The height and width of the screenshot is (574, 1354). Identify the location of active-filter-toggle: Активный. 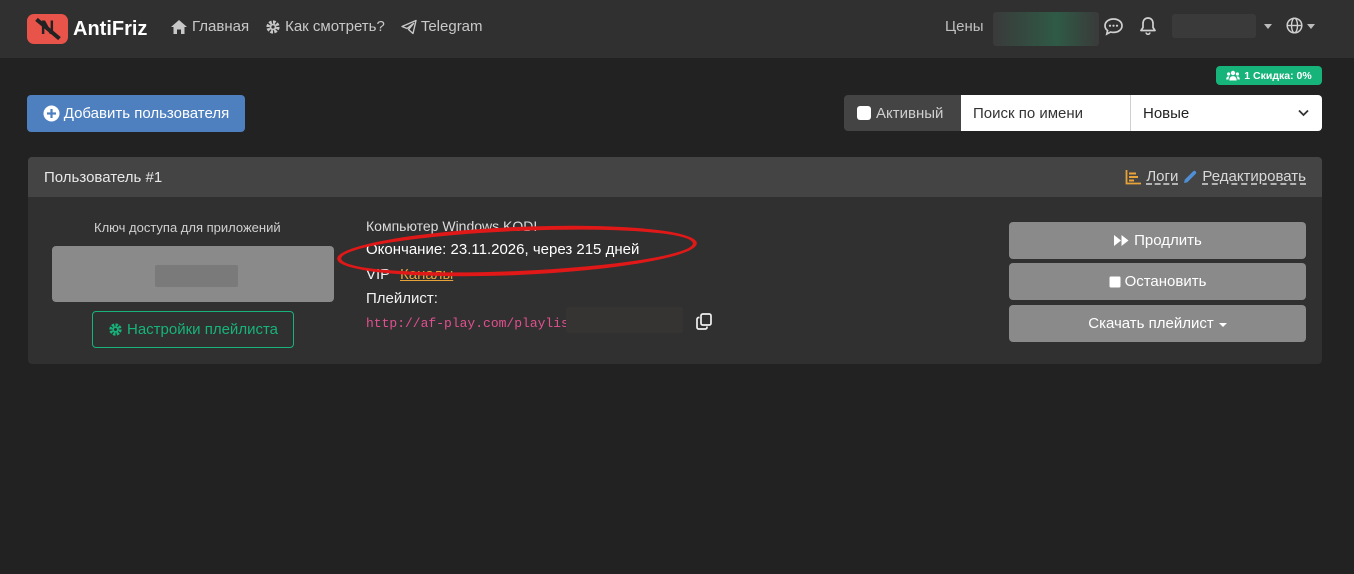
(902, 113).